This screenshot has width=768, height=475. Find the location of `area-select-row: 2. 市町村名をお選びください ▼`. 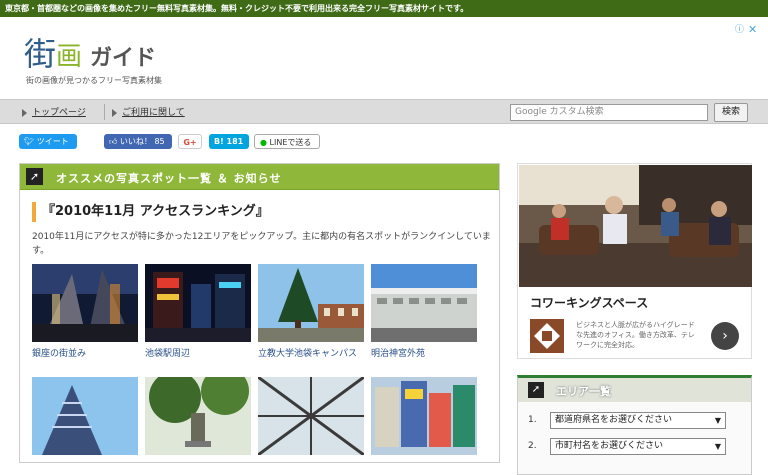

area-select-row: 2. 市町村名をお選びください ▼ is located at coordinates (633, 447).